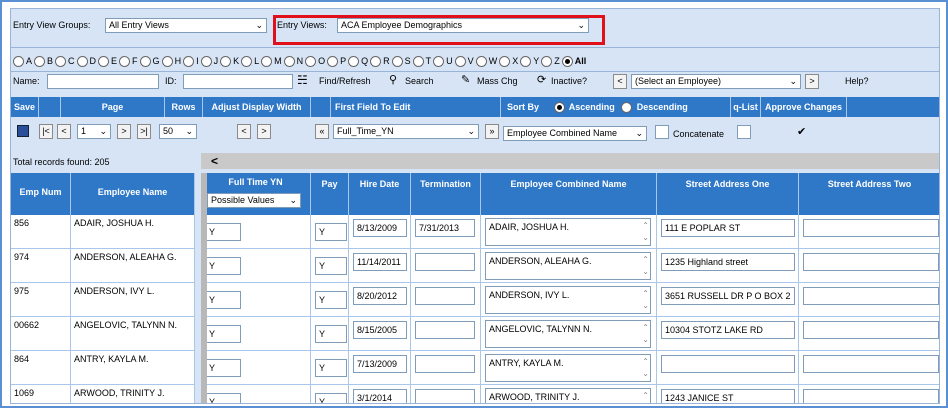 The width and height of the screenshot is (948, 408). What do you see at coordinates (570, 161) in the screenshot?
I see `horizontal-scroll-strip: <` at bounding box center [570, 161].